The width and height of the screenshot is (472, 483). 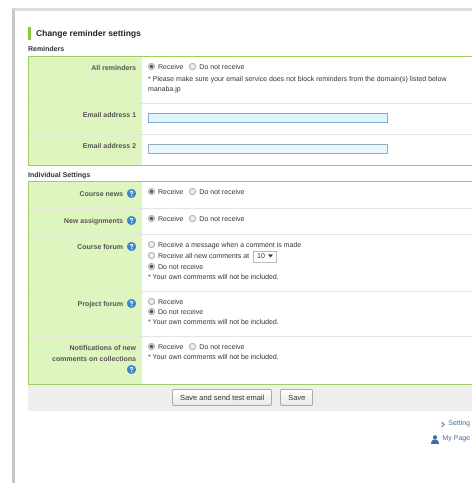 What do you see at coordinates (270, 256) in the screenshot?
I see `caret-icon` at bounding box center [270, 256].